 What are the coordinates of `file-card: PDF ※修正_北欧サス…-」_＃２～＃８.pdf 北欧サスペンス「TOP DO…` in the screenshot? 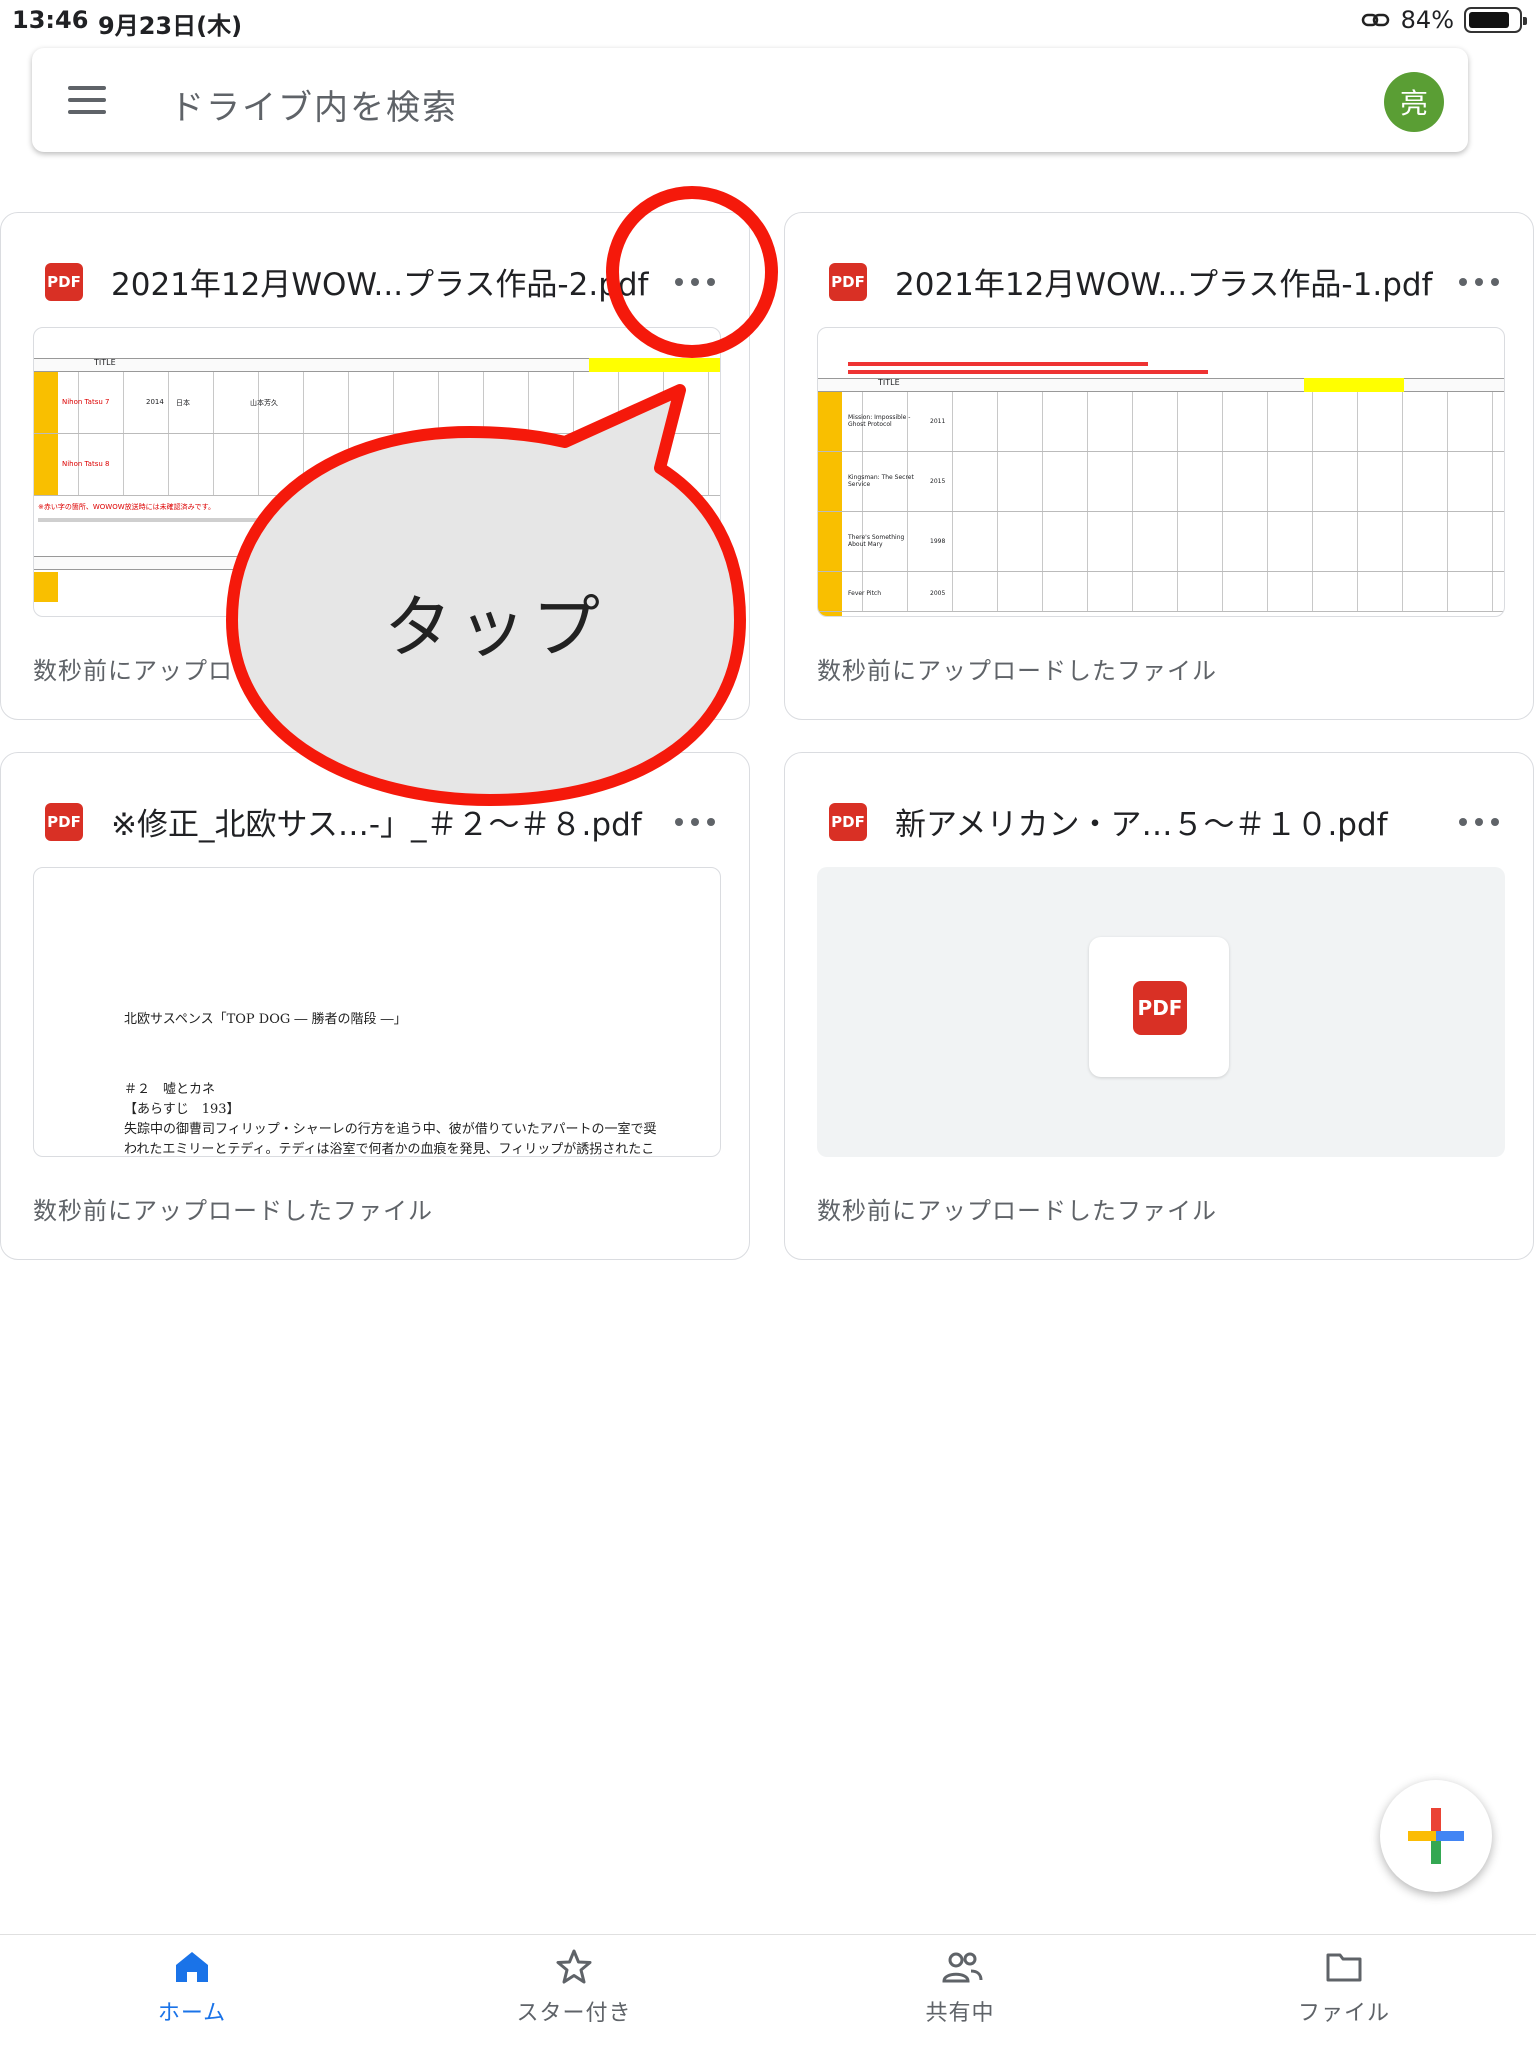 It's located at (375, 1006).